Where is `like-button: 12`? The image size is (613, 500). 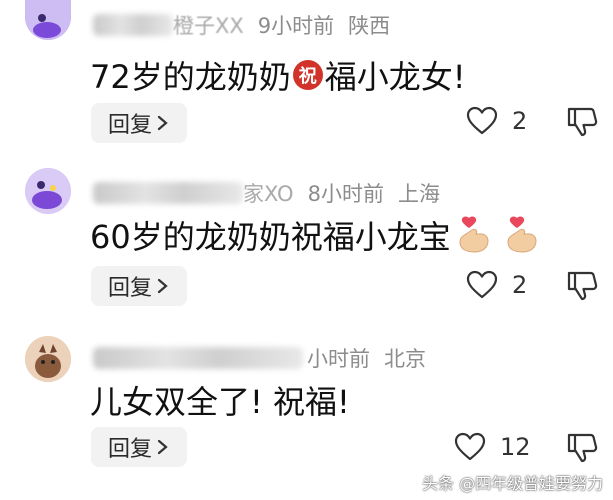
like-button: 12 is located at coordinates (492, 447).